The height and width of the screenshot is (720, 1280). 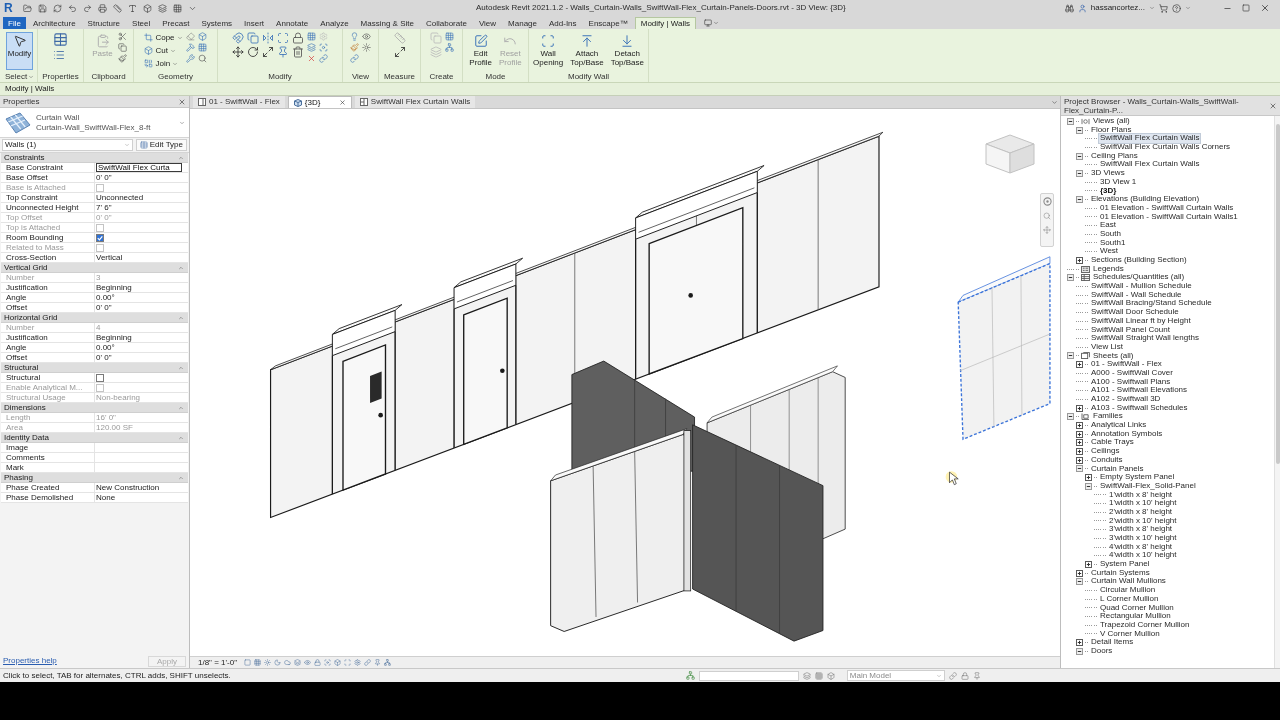 I want to click on combine-icon, so click(x=149, y=63).